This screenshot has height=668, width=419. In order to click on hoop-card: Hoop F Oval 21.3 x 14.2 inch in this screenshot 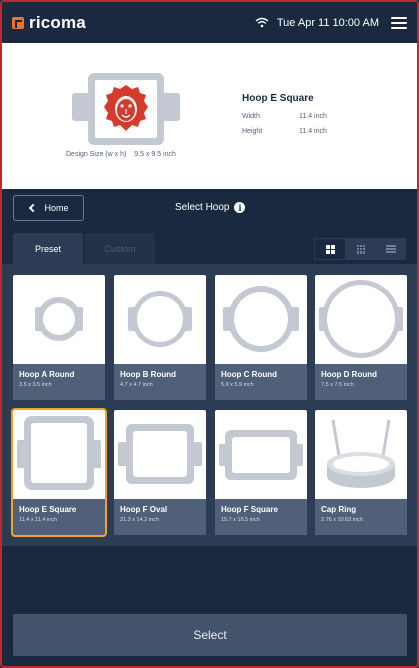, I will do `click(160, 472)`.